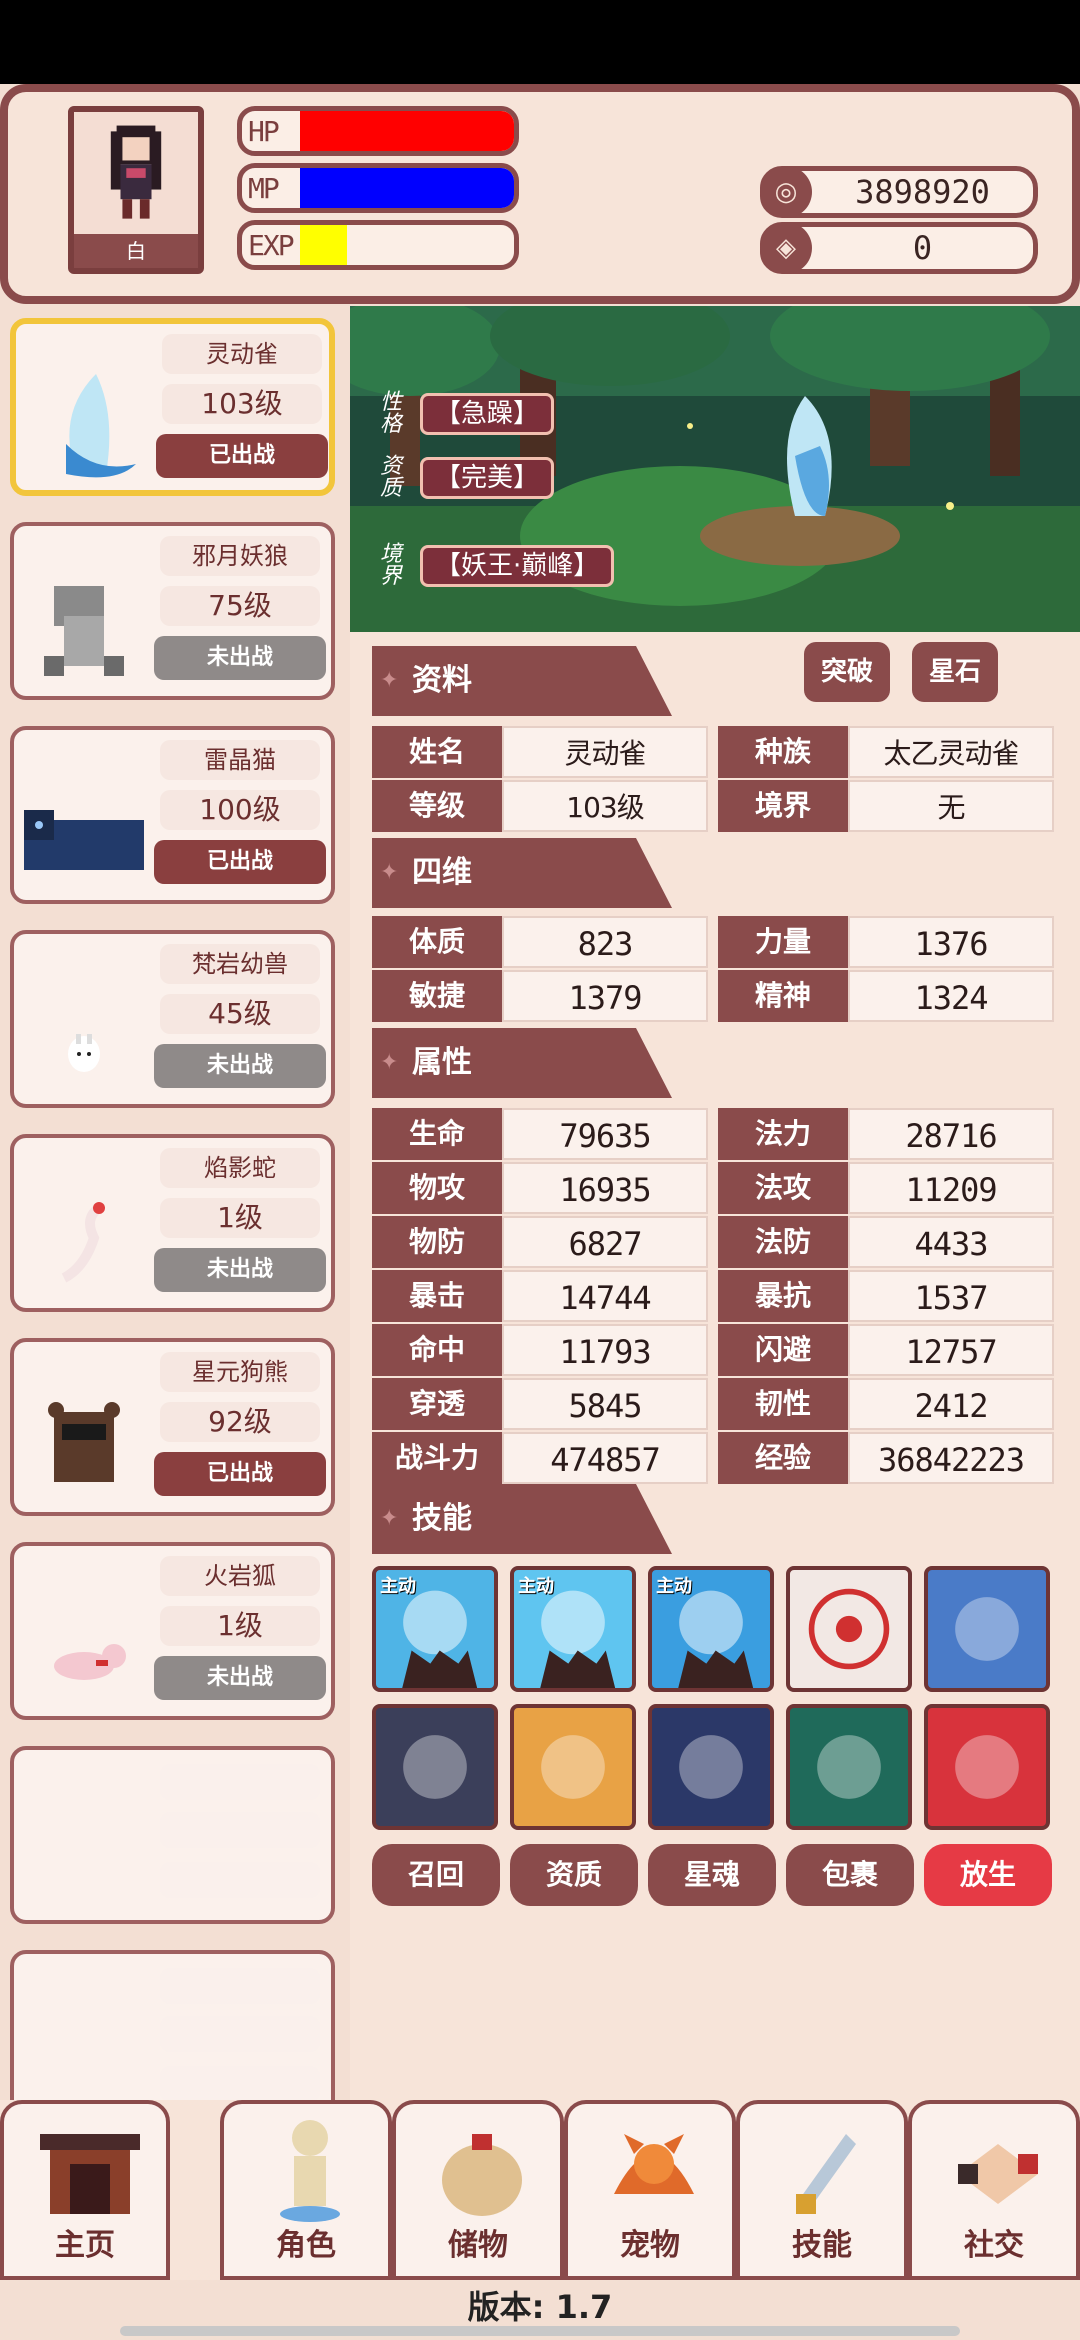  I want to click on nav-item-character: 角色, so click(306, 2190).